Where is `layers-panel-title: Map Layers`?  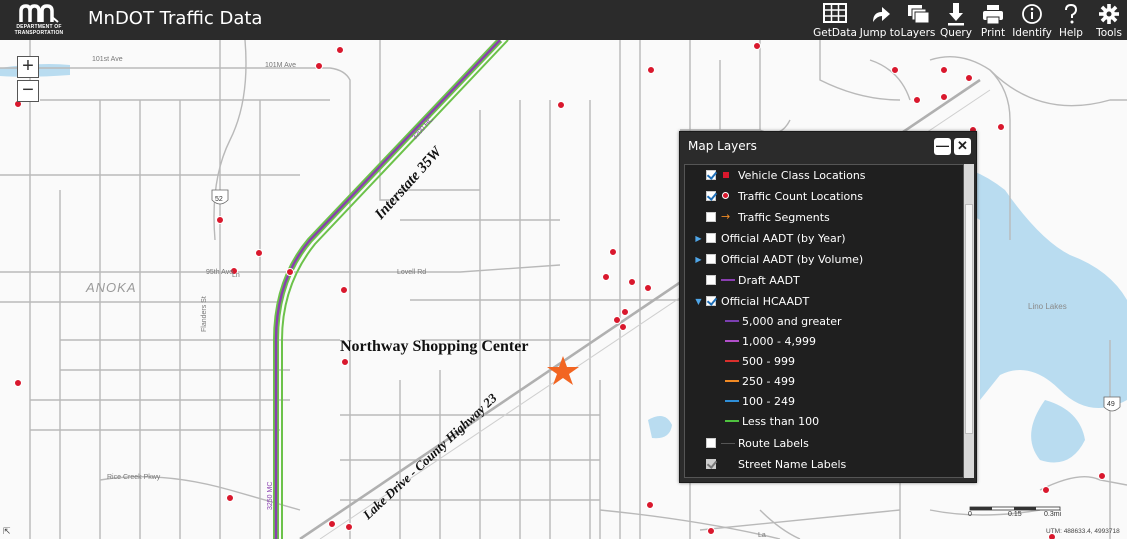
layers-panel-title: Map Layers is located at coordinates (722, 146).